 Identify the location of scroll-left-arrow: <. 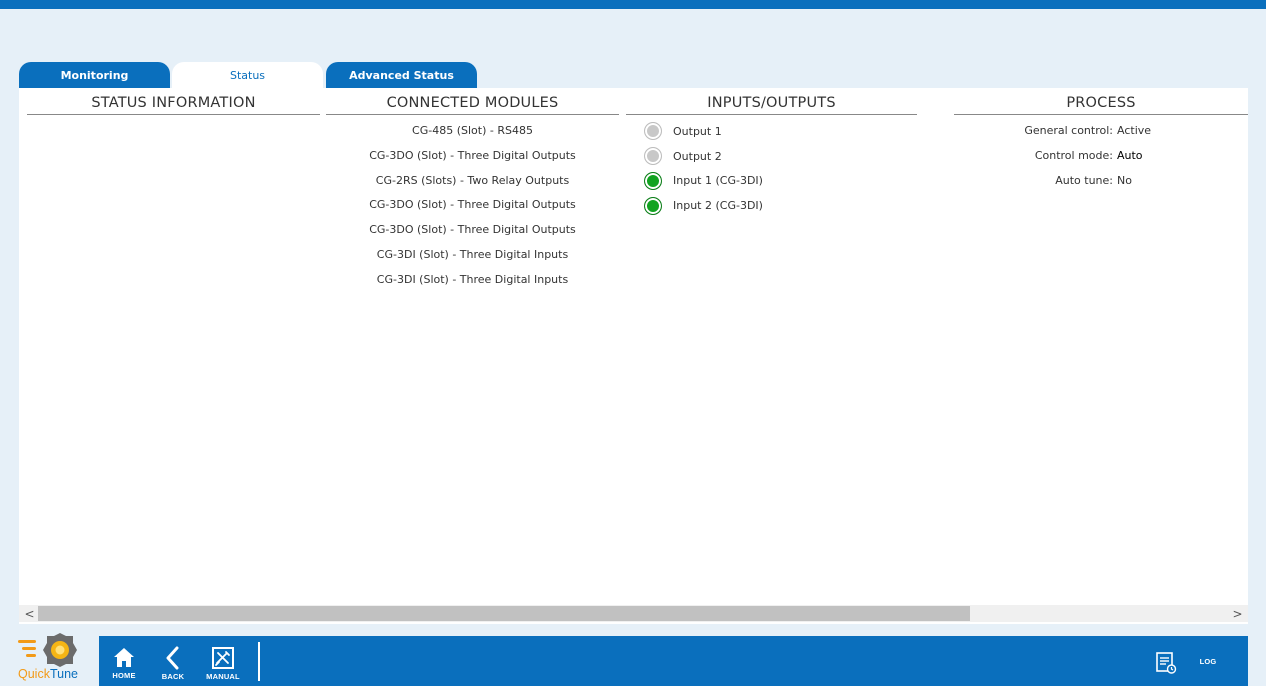
(29, 613).